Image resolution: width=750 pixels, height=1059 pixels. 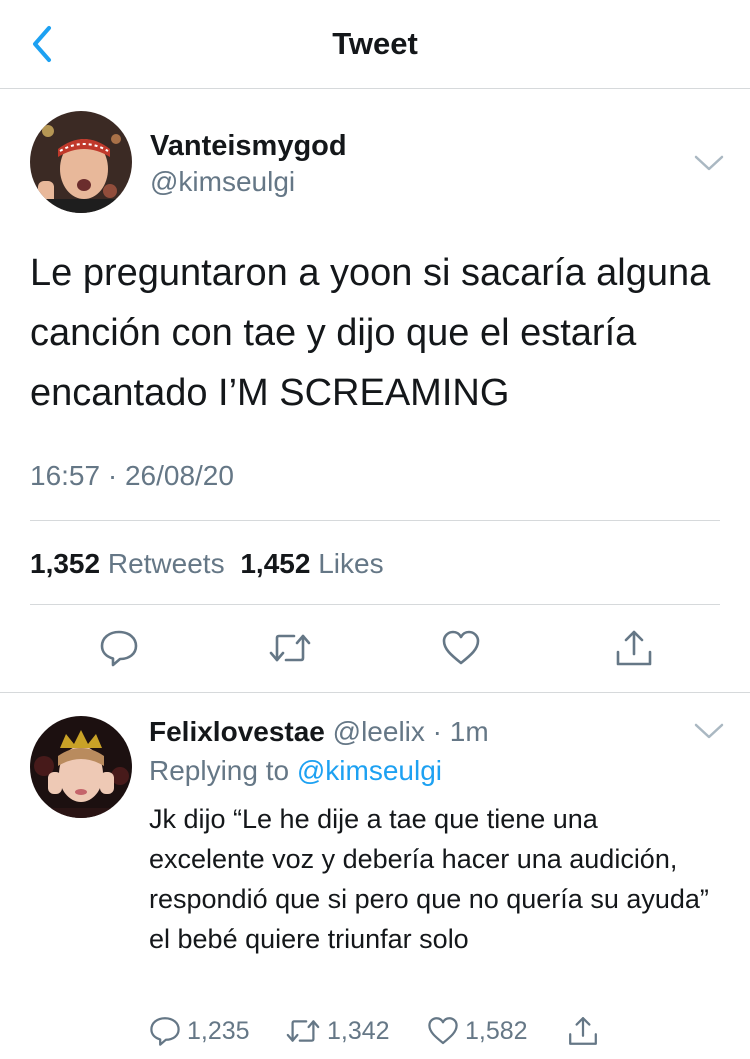 I want to click on reply-author-handle: @leelix, so click(x=379, y=731).